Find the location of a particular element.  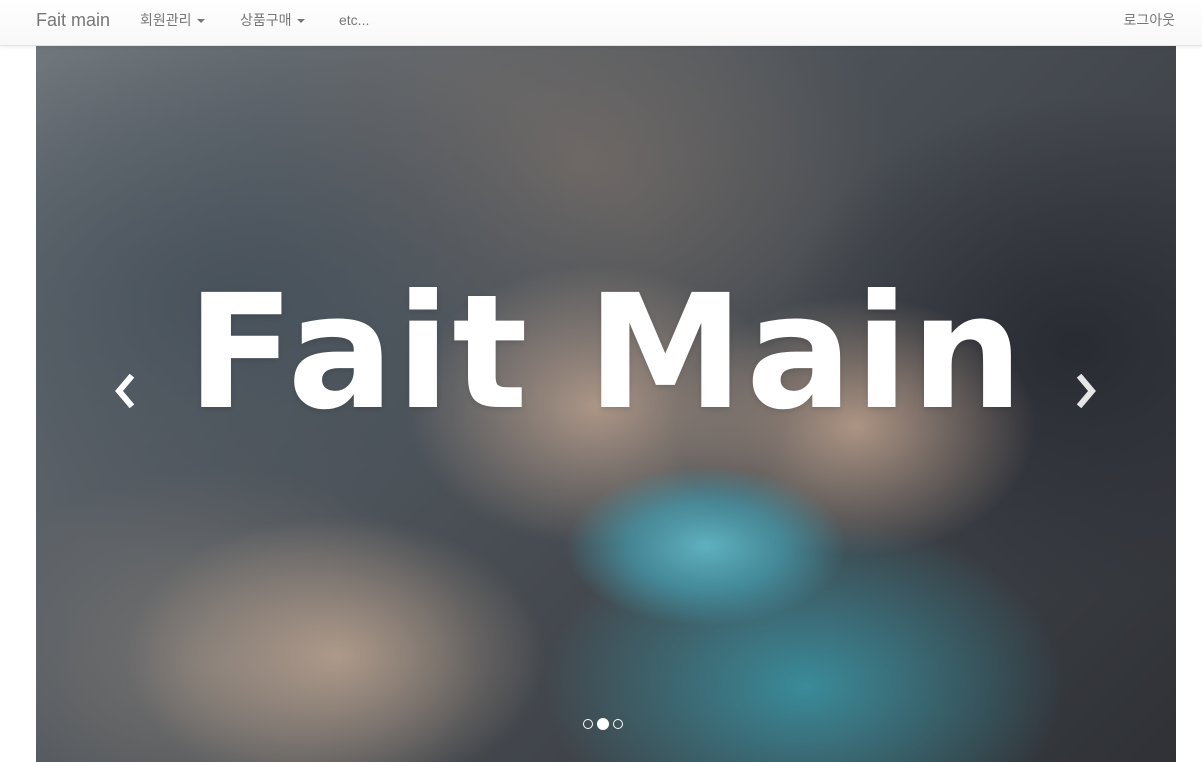

chevron-left-icon is located at coordinates (125, 391).